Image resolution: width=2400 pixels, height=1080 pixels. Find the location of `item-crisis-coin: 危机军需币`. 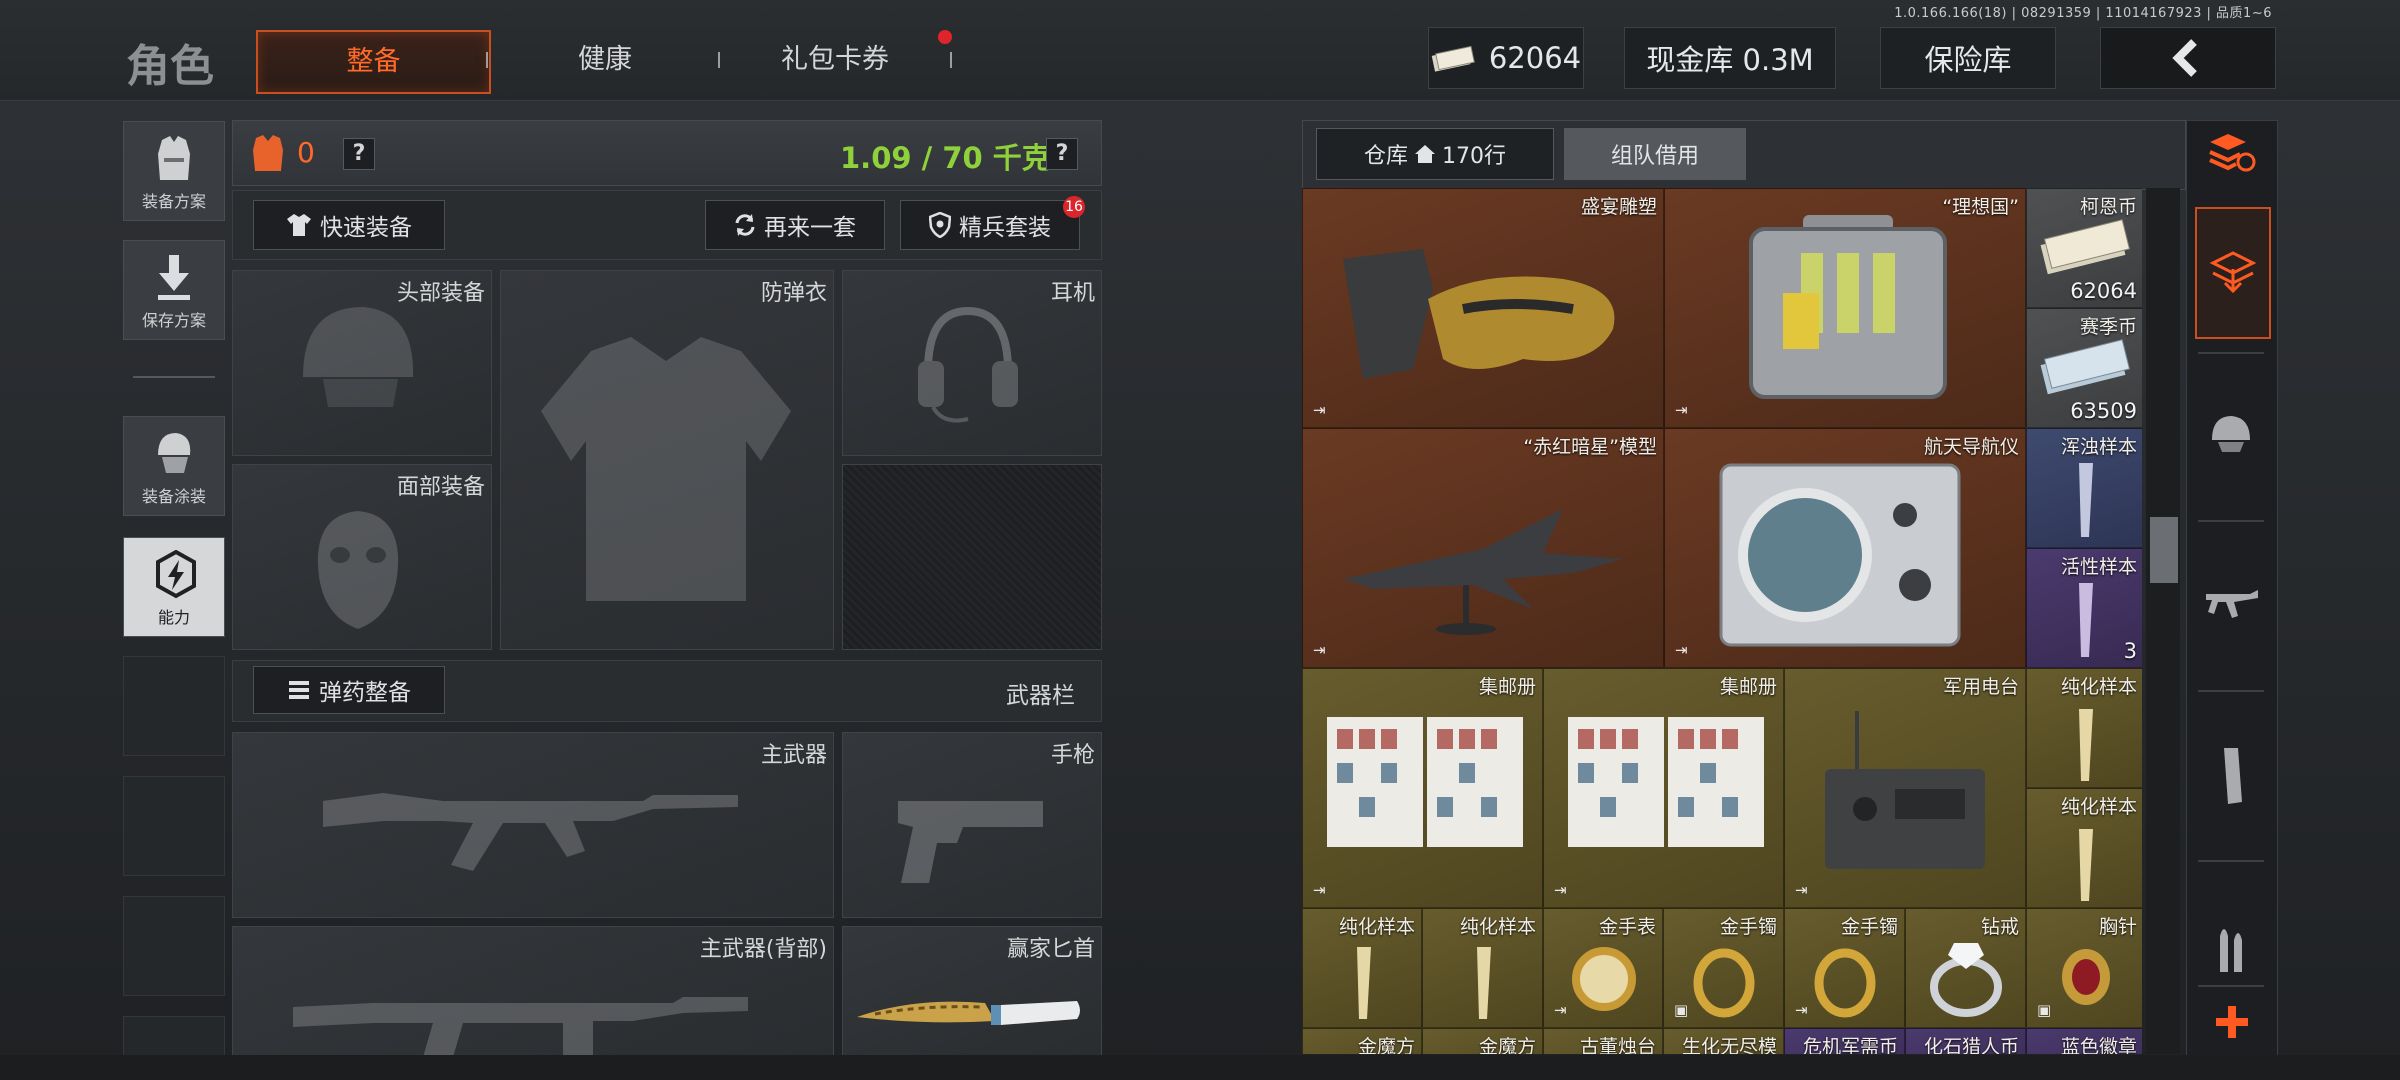

item-crisis-coin: 危机军需币 is located at coordinates (1844, 1041).